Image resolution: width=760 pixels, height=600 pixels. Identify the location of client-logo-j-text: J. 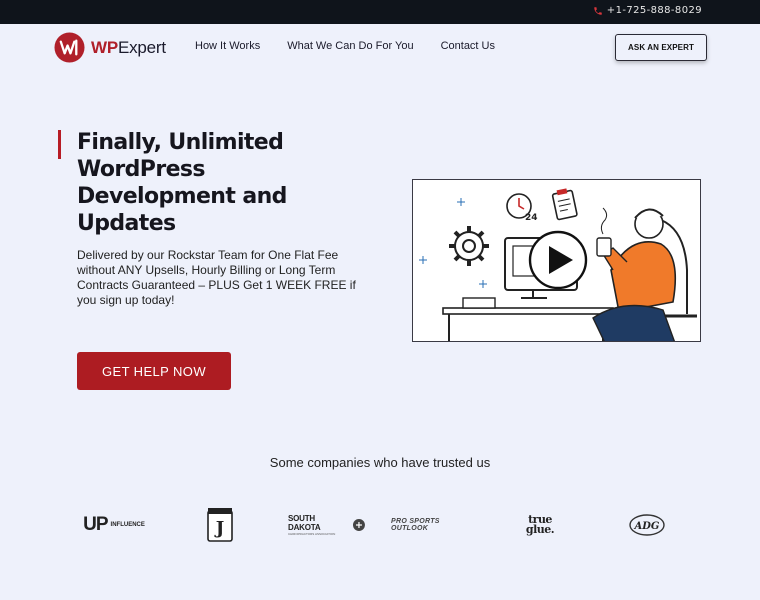
(219, 528).